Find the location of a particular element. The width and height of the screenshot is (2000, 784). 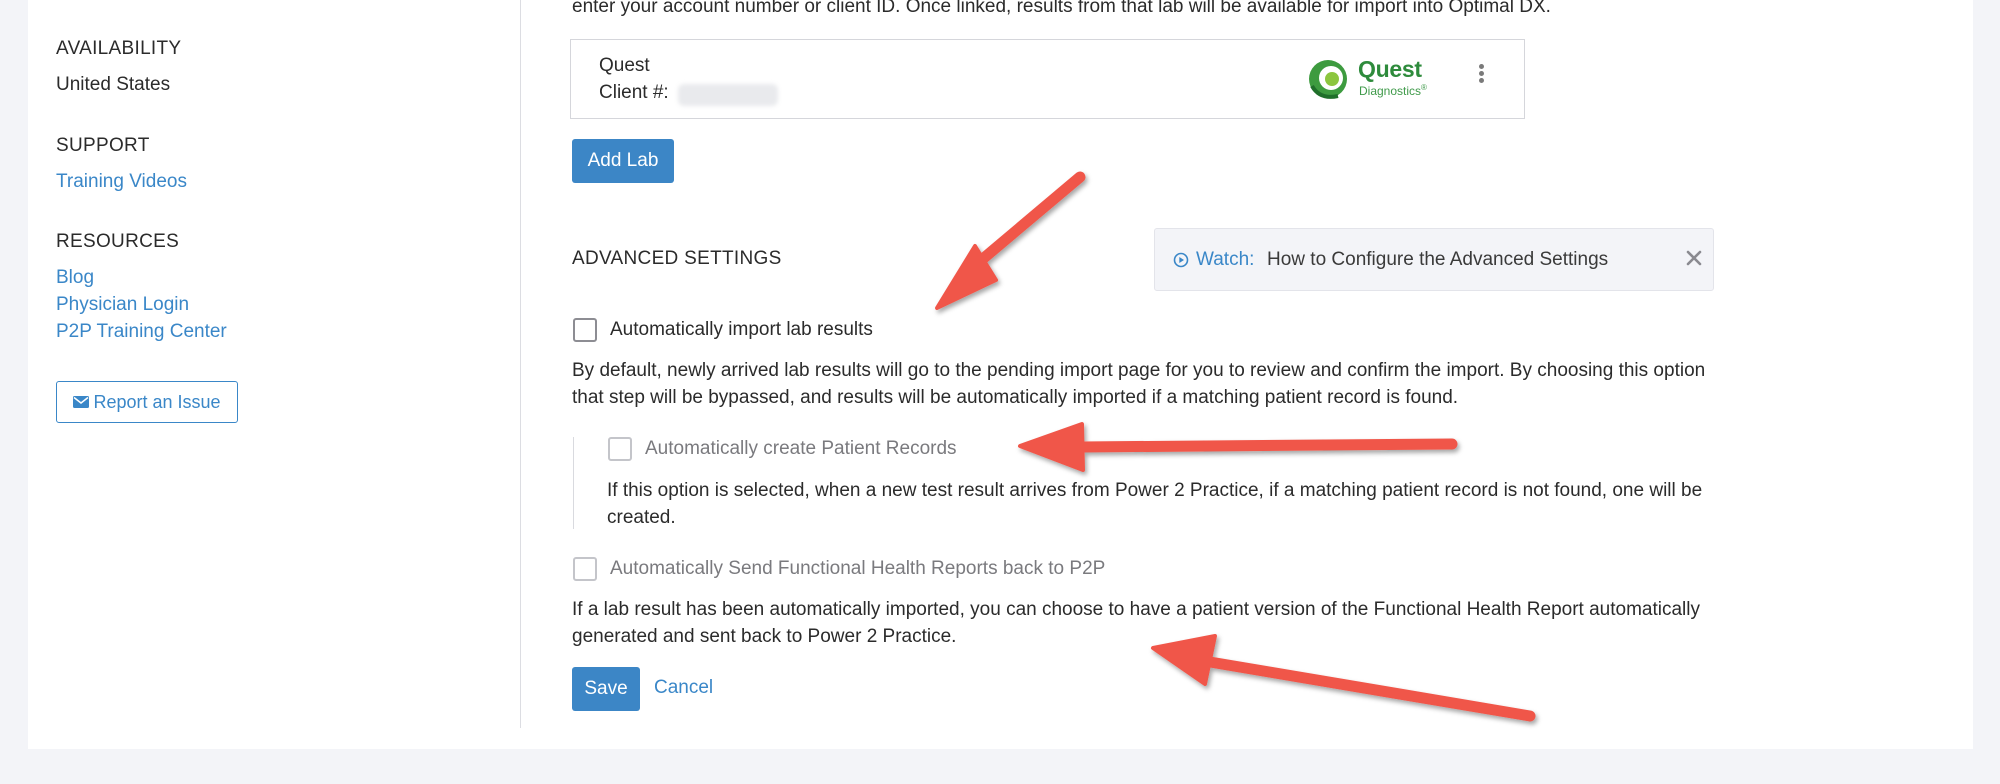

envelope-icon is located at coordinates (81, 402).